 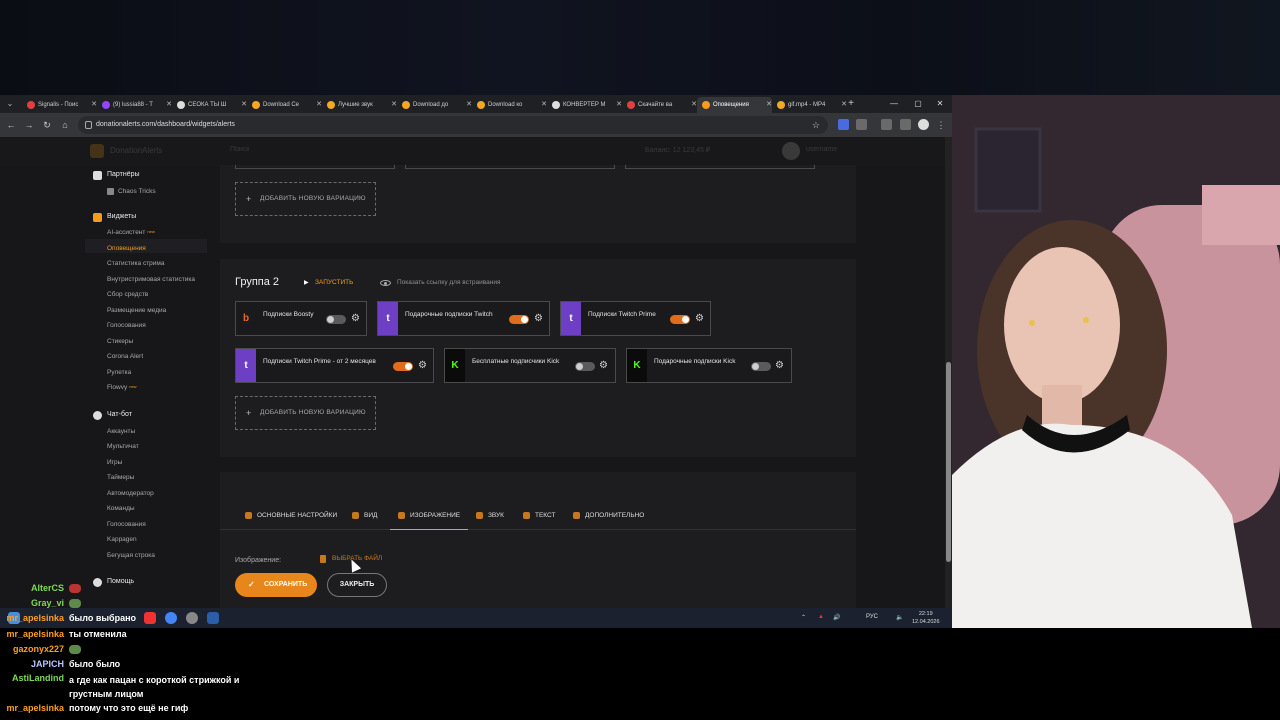 What do you see at coordinates (637, 365) in the screenshot?
I see `kick-icon: K` at bounding box center [637, 365].